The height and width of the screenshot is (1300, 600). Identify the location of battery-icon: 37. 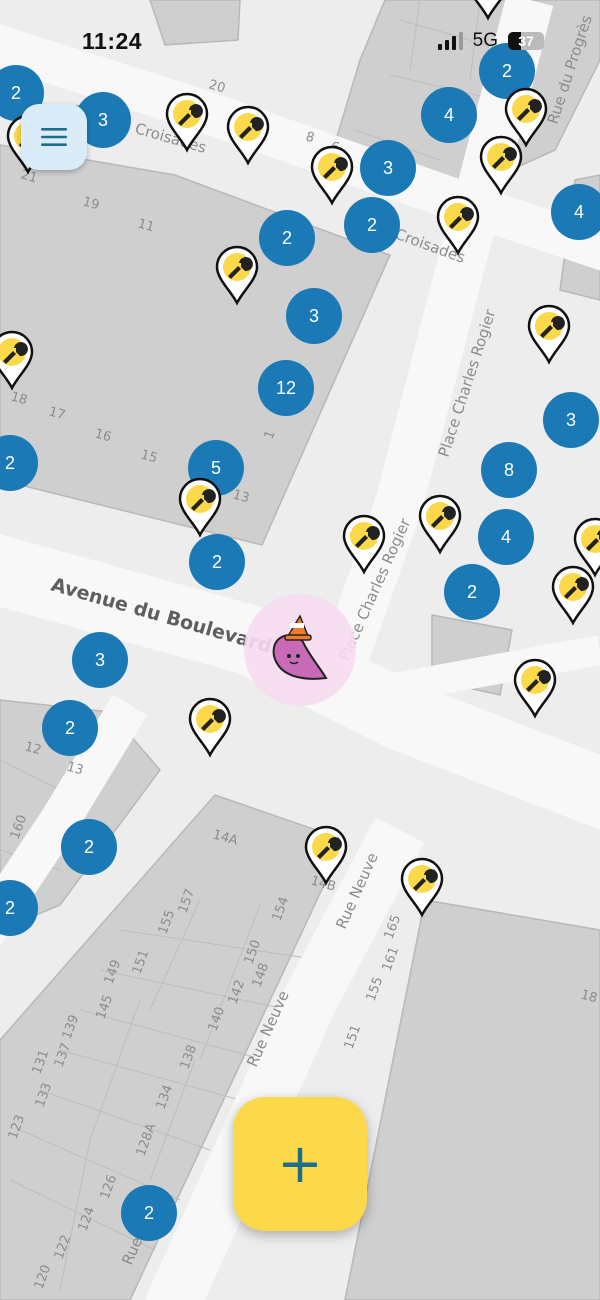
(526, 41).